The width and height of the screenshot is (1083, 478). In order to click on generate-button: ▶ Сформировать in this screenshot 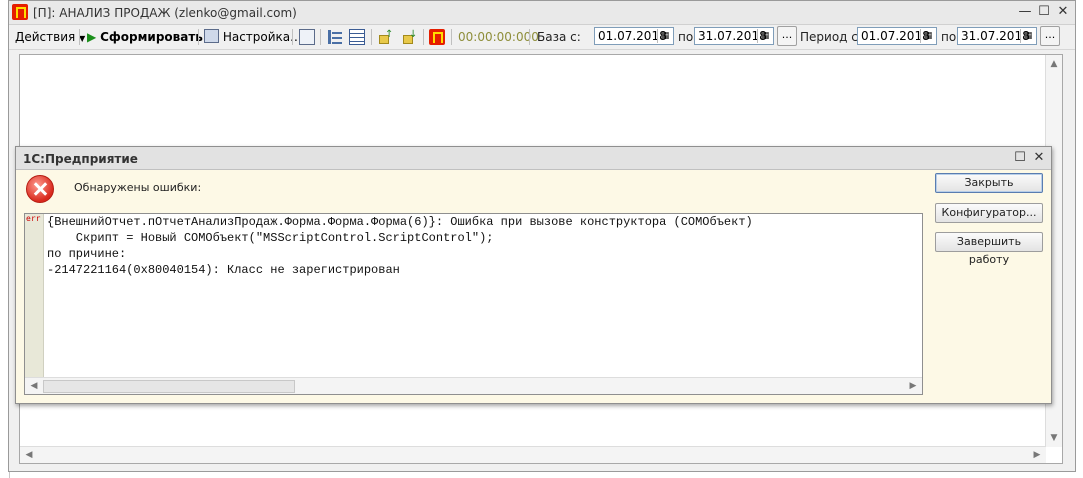, I will do `click(145, 37)`.